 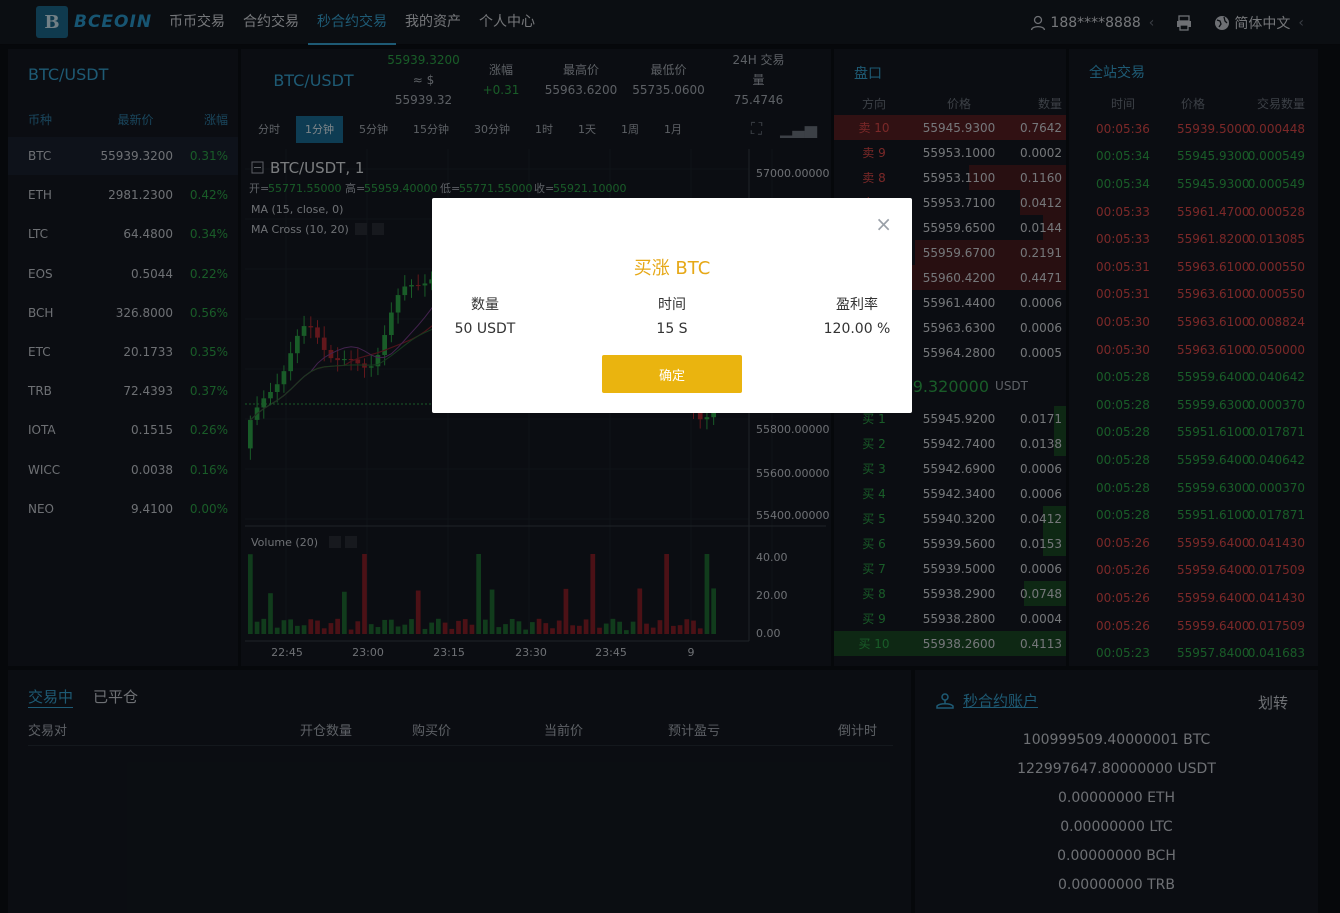 What do you see at coordinates (485, 329) in the screenshot?
I see `modal-qty-value: 50 USDT` at bounding box center [485, 329].